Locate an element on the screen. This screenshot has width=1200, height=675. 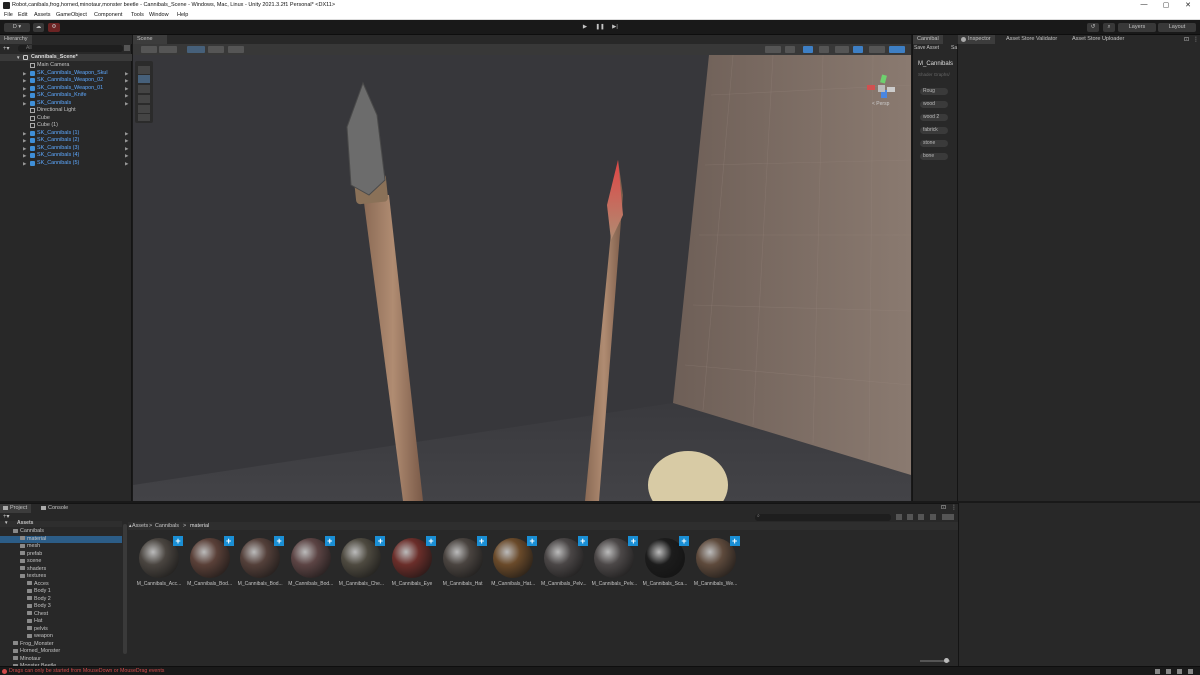
project-tree-item: mesh is located at coordinates (61, 546).